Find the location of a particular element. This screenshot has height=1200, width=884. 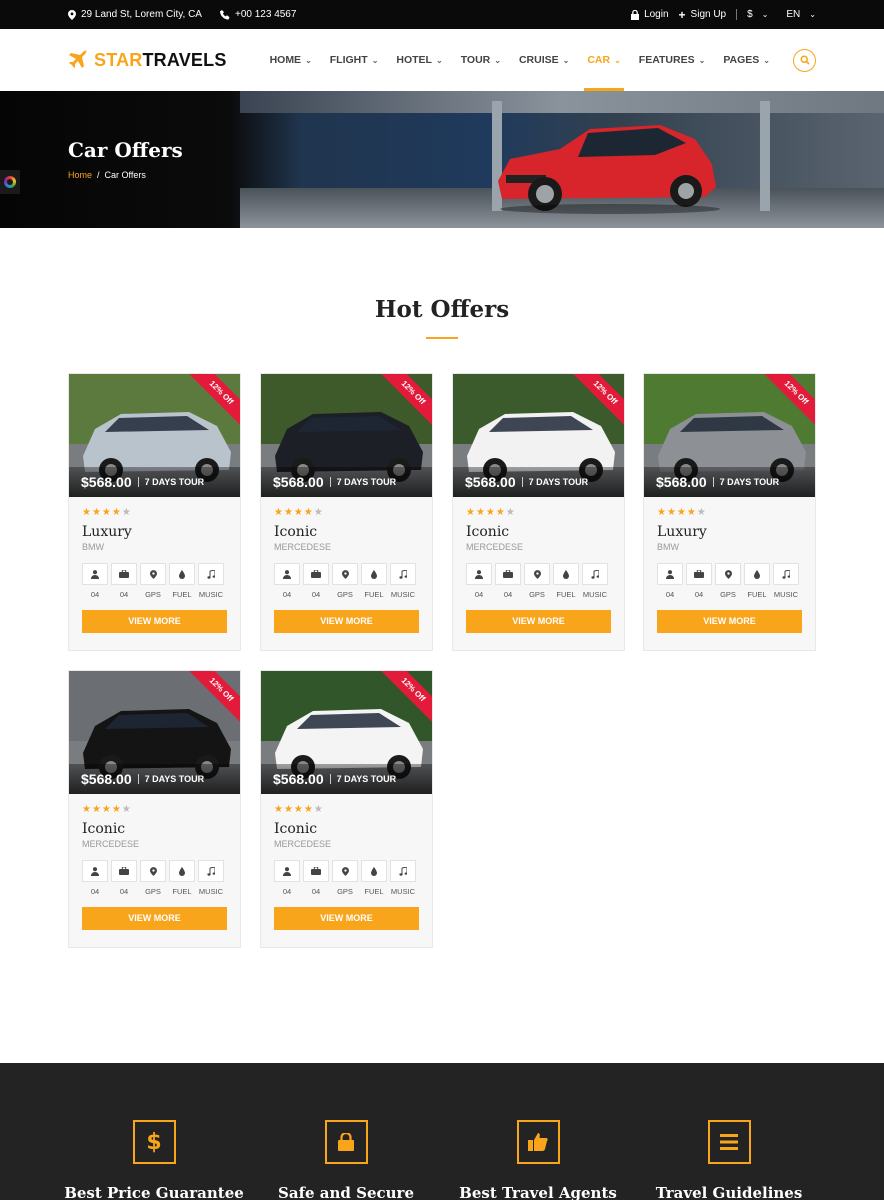

nav-car: CAR ⌄ is located at coordinates (603, 60).